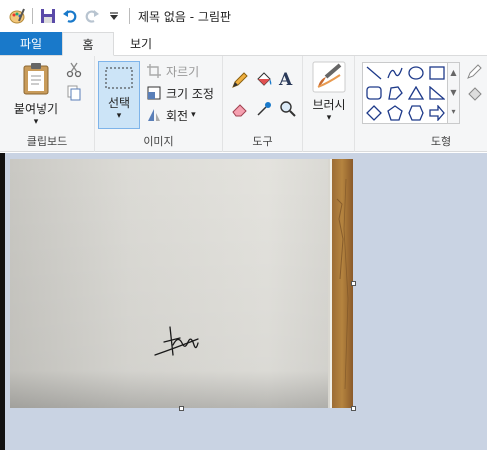 This screenshot has width=487, height=450. What do you see at coordinates (185, 16) in the screenshot?
I see `window-title: 제목 없음 - 그림판` at bounding box center [185, 16].